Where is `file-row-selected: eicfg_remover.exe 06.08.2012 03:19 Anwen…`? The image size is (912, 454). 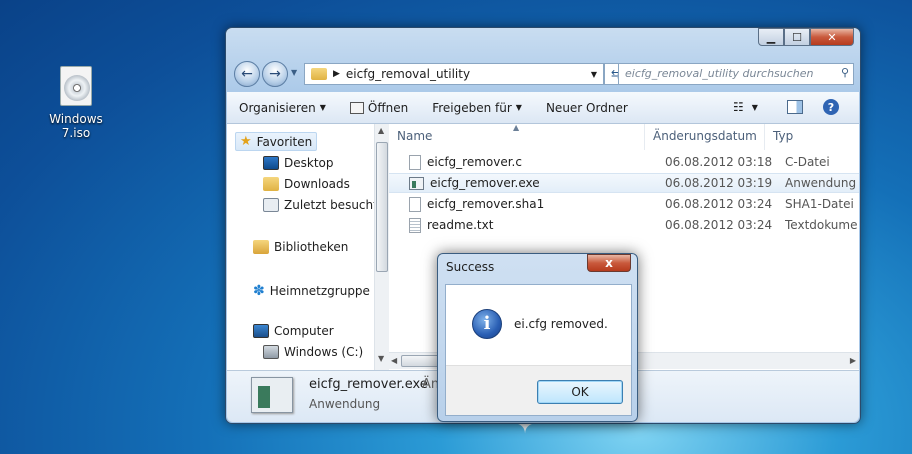
file-row-selected: eicfg_remover.exe 06.08.2012 03:19 Anwen… is located at coordinates (624, 183).